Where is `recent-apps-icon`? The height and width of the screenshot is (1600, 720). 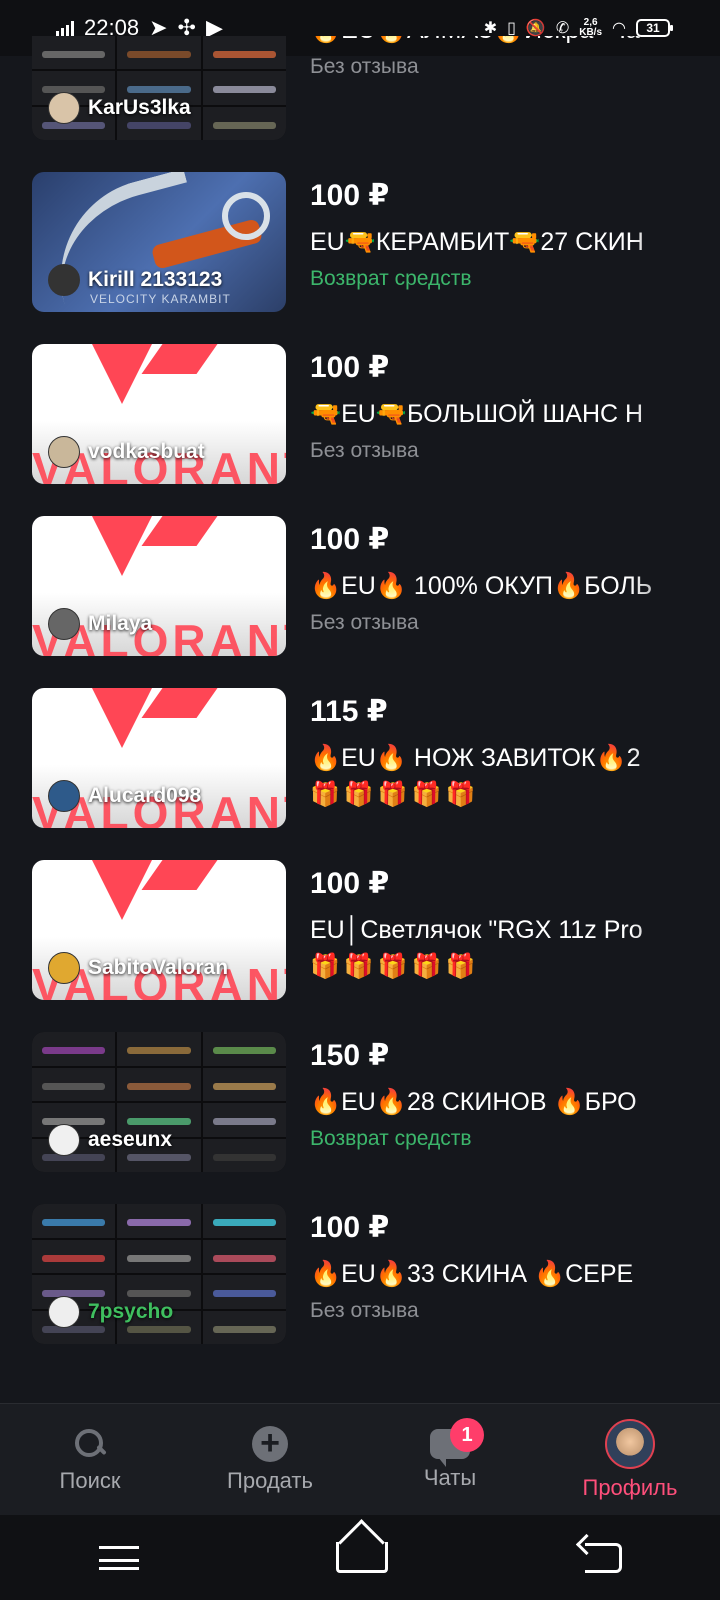 recent-apps-icon is located at coordinates (118, 1557).